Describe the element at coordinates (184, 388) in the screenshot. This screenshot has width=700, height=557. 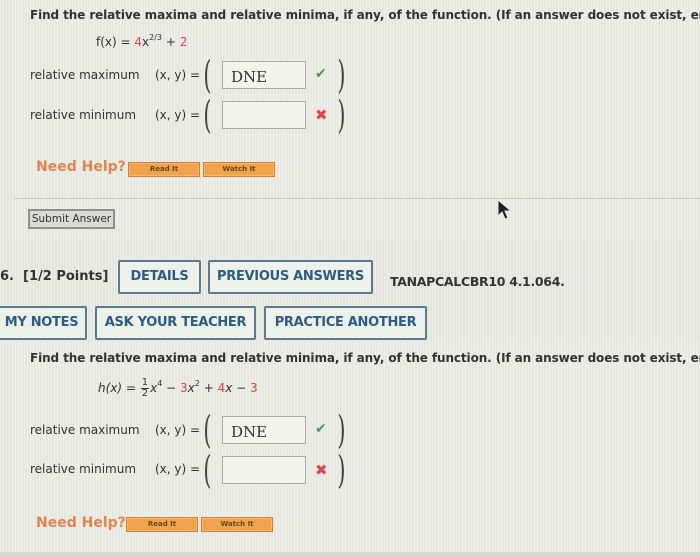
I see `coef2: 3` at that location.